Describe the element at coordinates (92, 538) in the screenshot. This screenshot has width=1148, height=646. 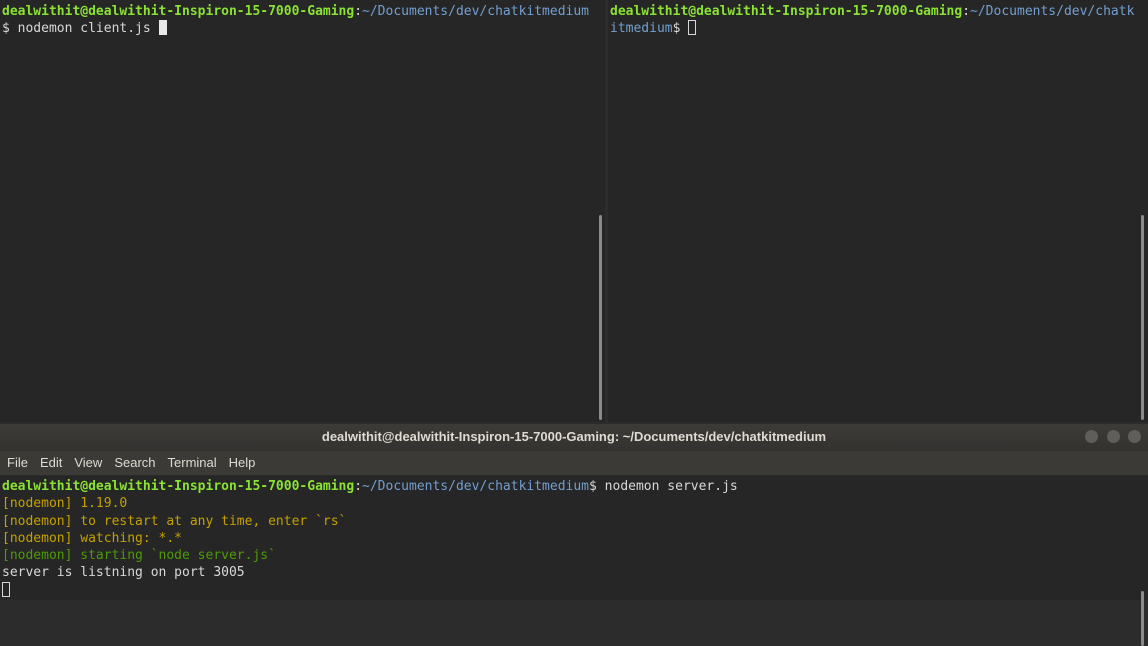
I see `output-line: [nodemon] watching: *.*` at that location.